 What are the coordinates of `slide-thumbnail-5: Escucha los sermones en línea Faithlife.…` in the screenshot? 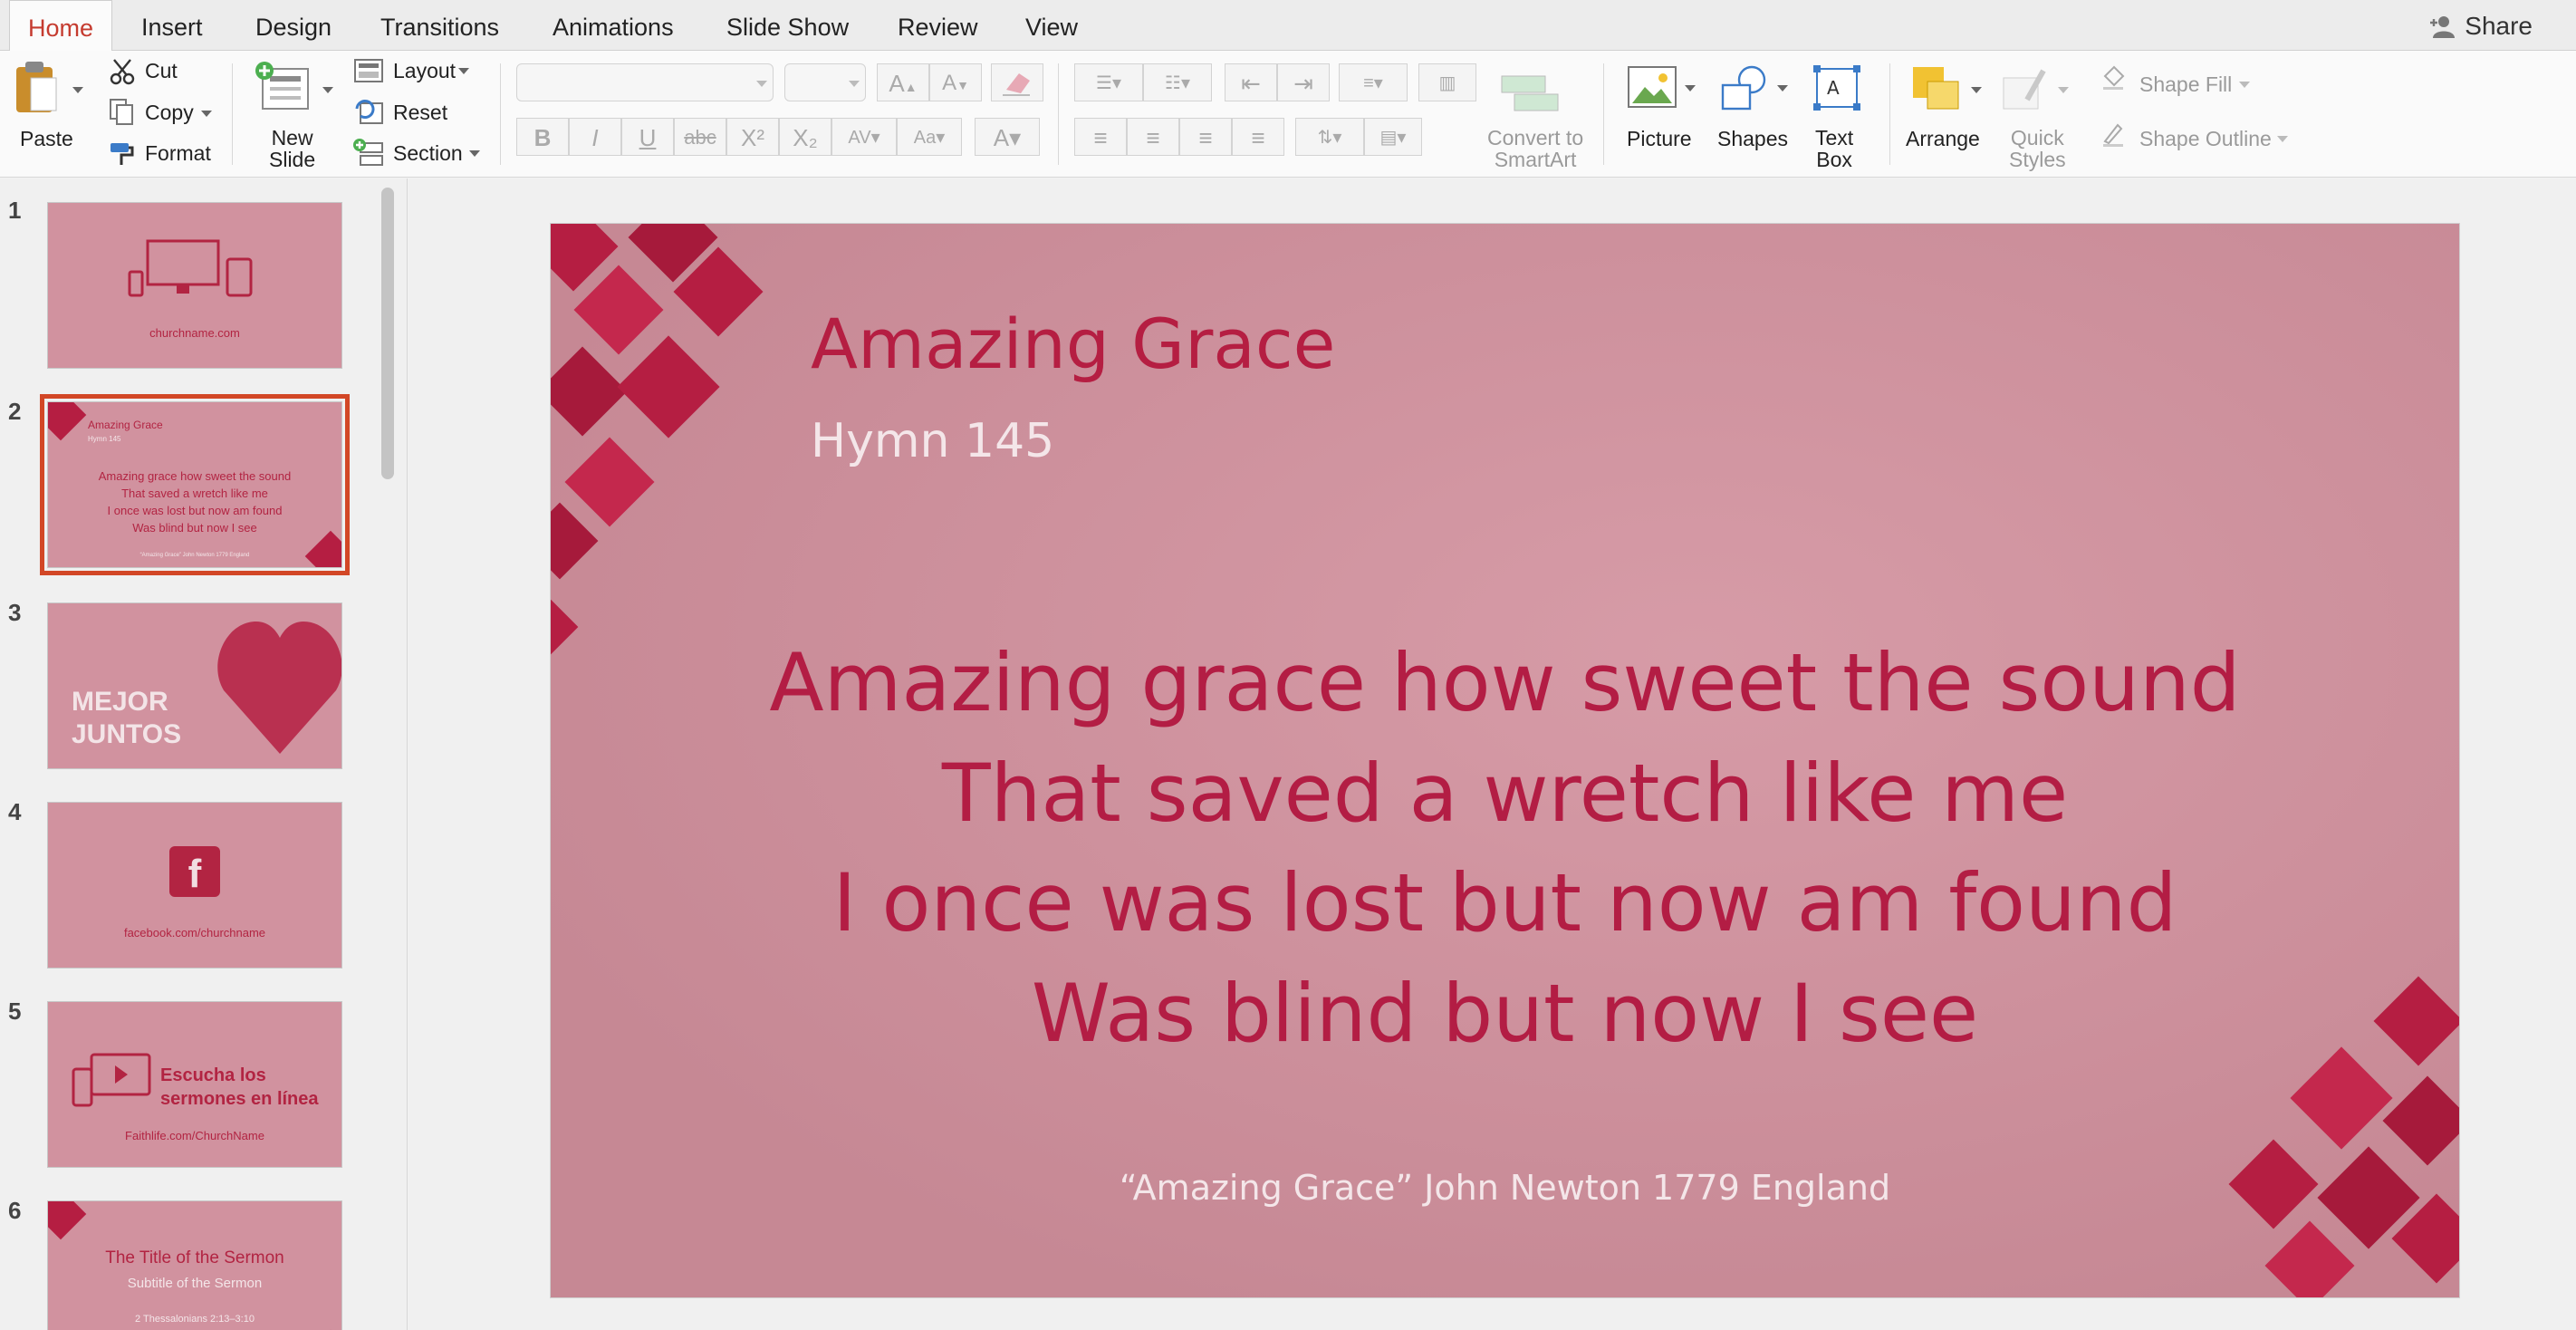 It's located at (194, 1084).